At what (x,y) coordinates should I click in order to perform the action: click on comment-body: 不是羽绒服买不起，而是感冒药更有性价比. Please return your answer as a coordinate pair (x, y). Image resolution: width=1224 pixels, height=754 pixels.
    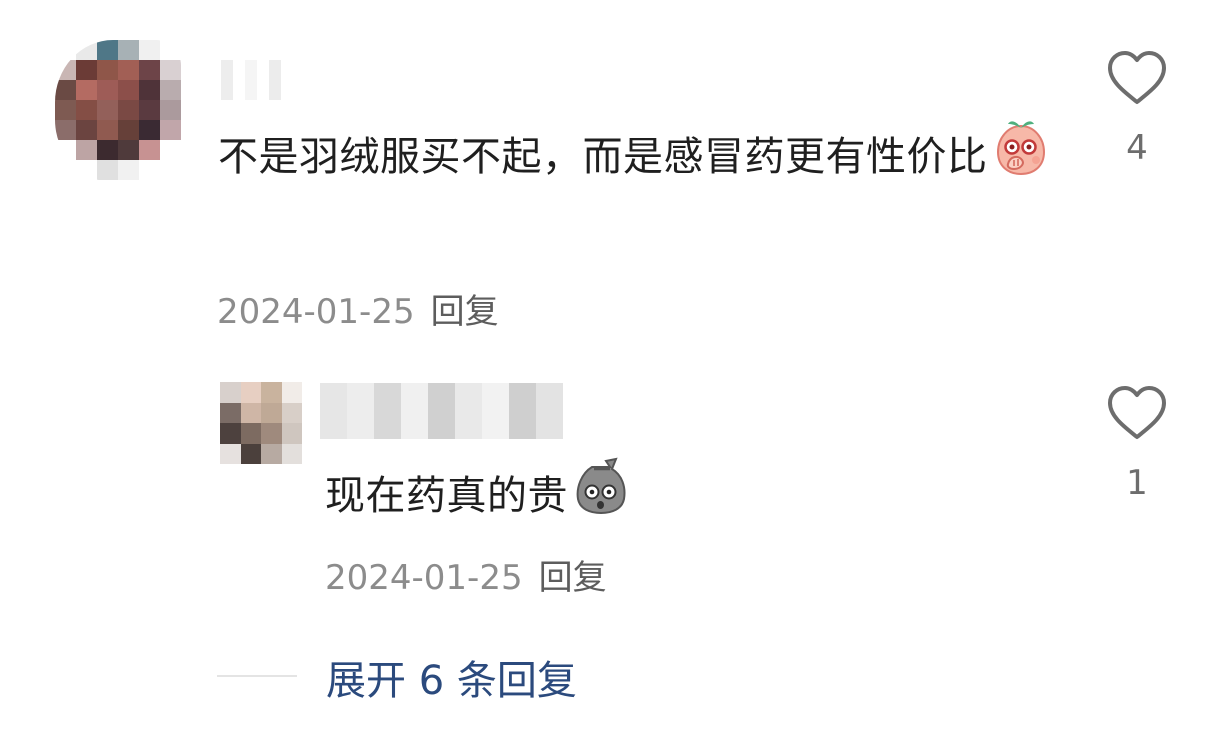
    Looking at the image, I should click on (638, 159).